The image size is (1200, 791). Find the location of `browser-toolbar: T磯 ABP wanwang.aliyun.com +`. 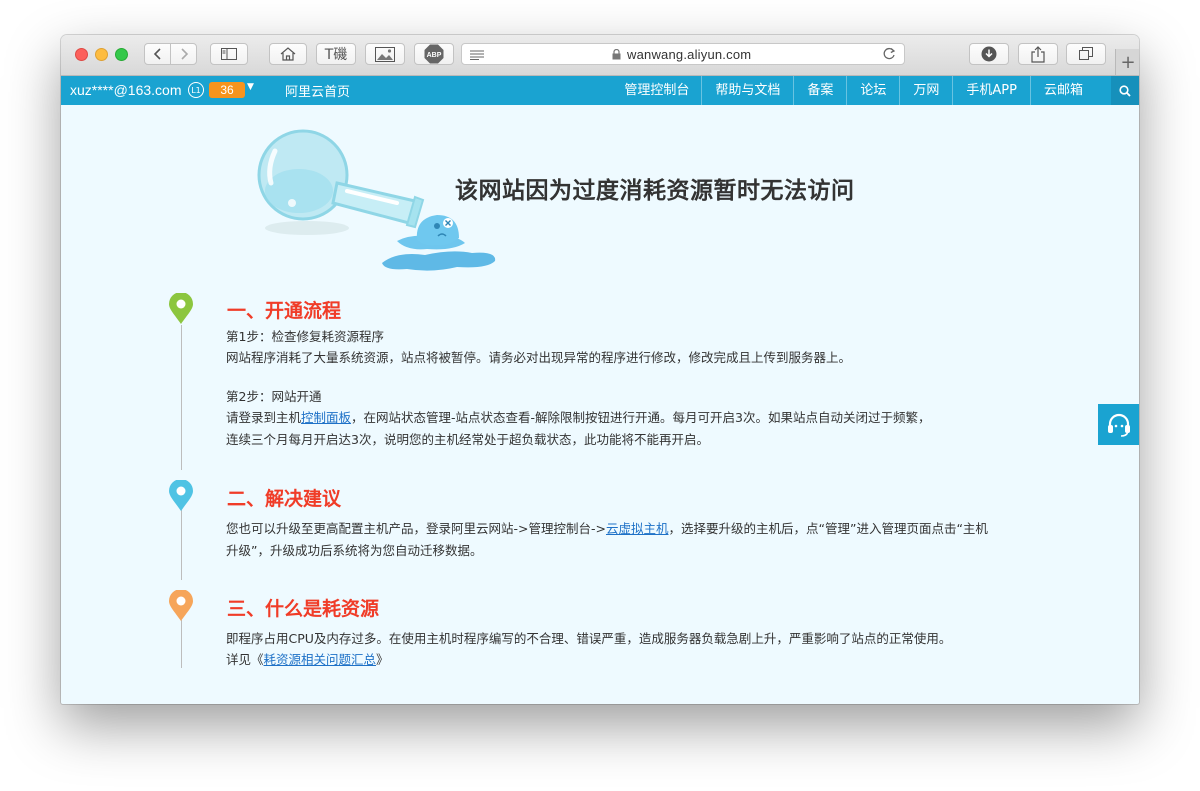

browser-toolbar: T磯 ABP wanwang.aliyun.com + is located at coordinates (600, 55).